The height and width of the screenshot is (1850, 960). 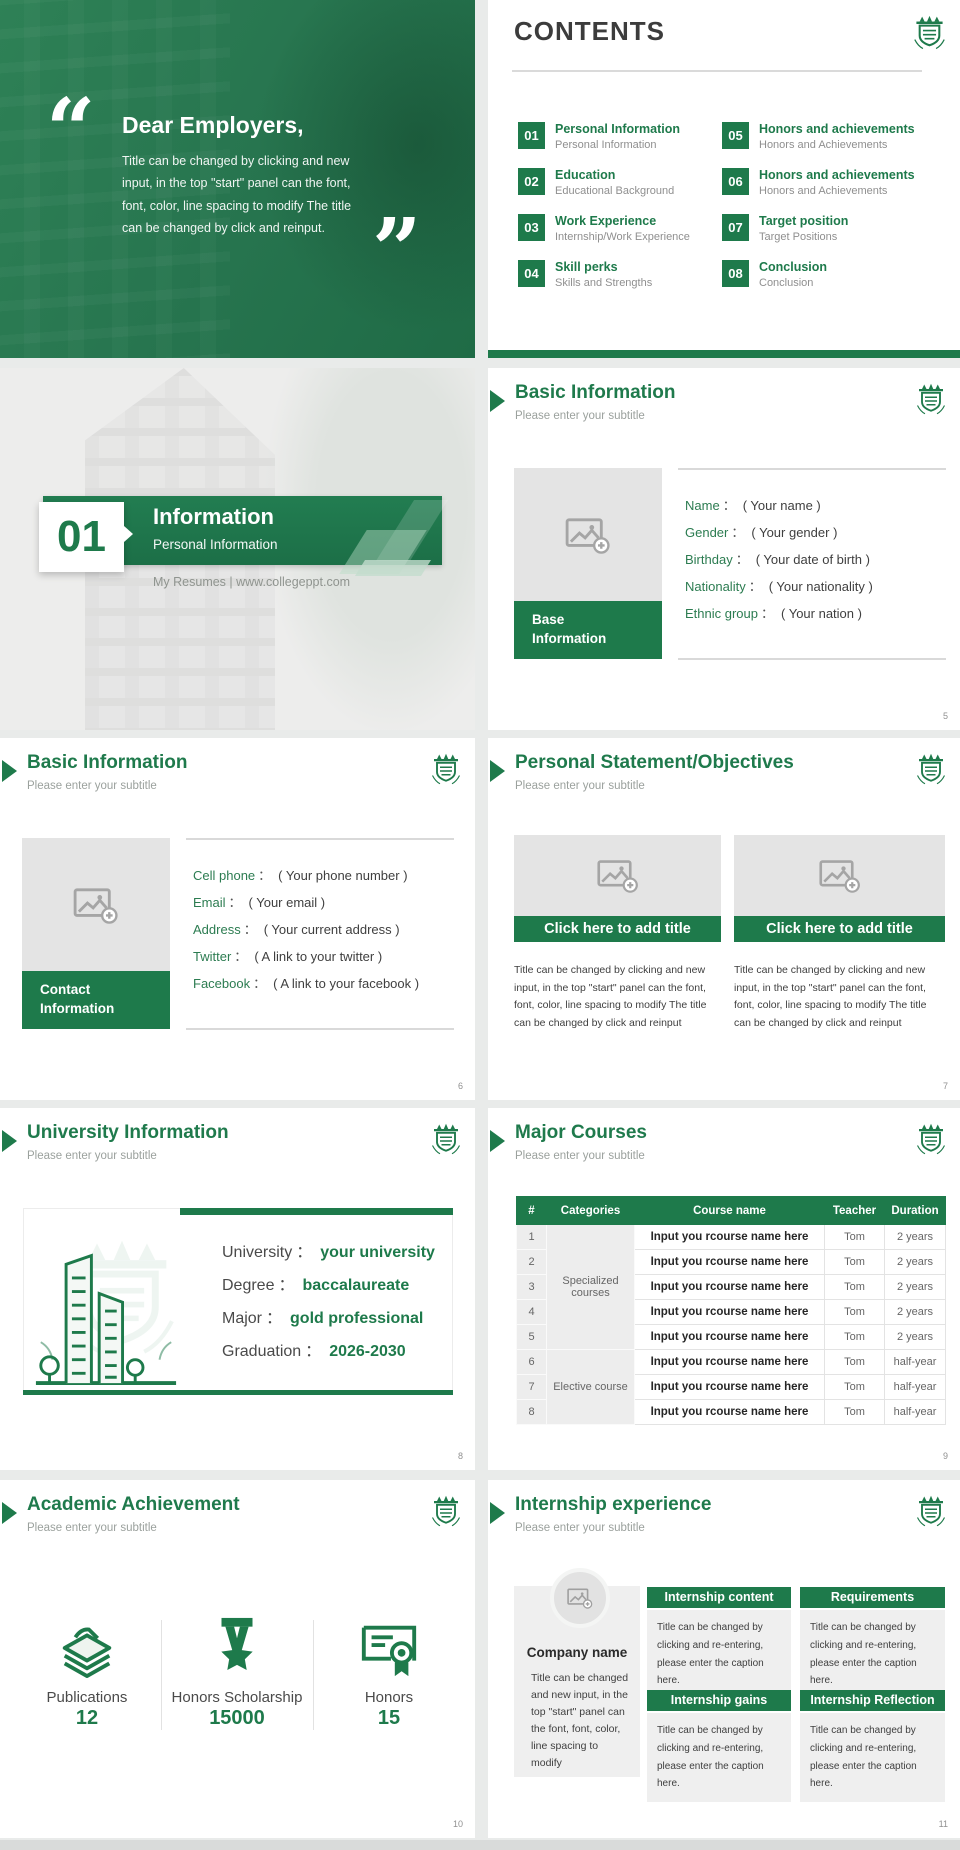 I want to click on card-top-bar, so click(x=316, y=1211).